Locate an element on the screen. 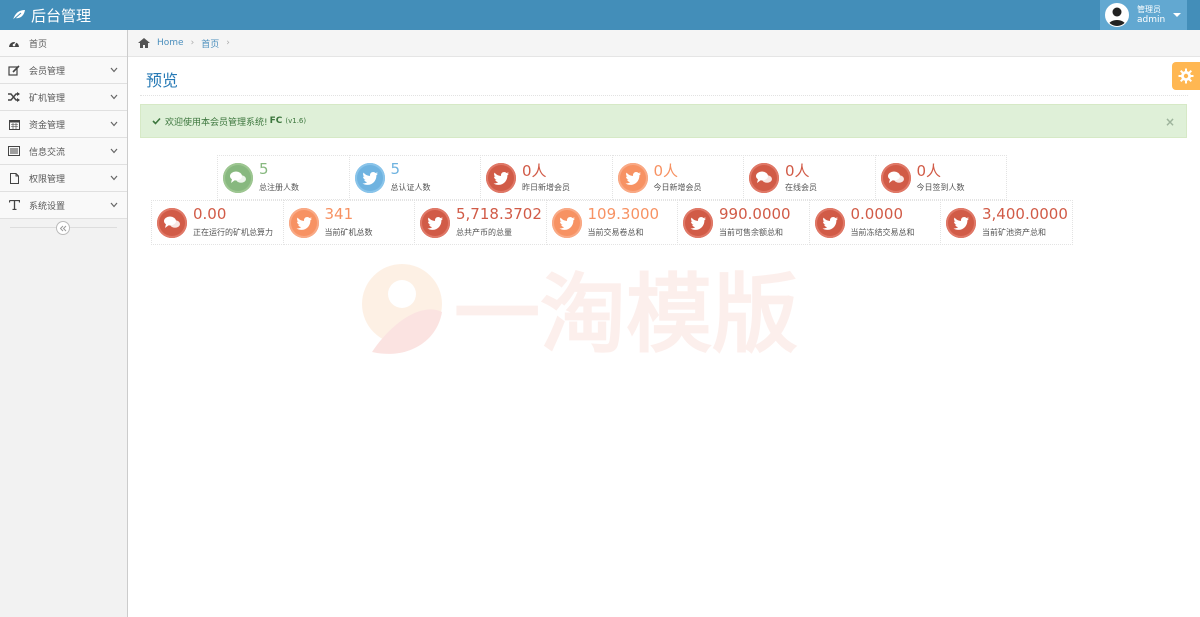  stat-value: 0.00 is located at coordinates (210, 214).